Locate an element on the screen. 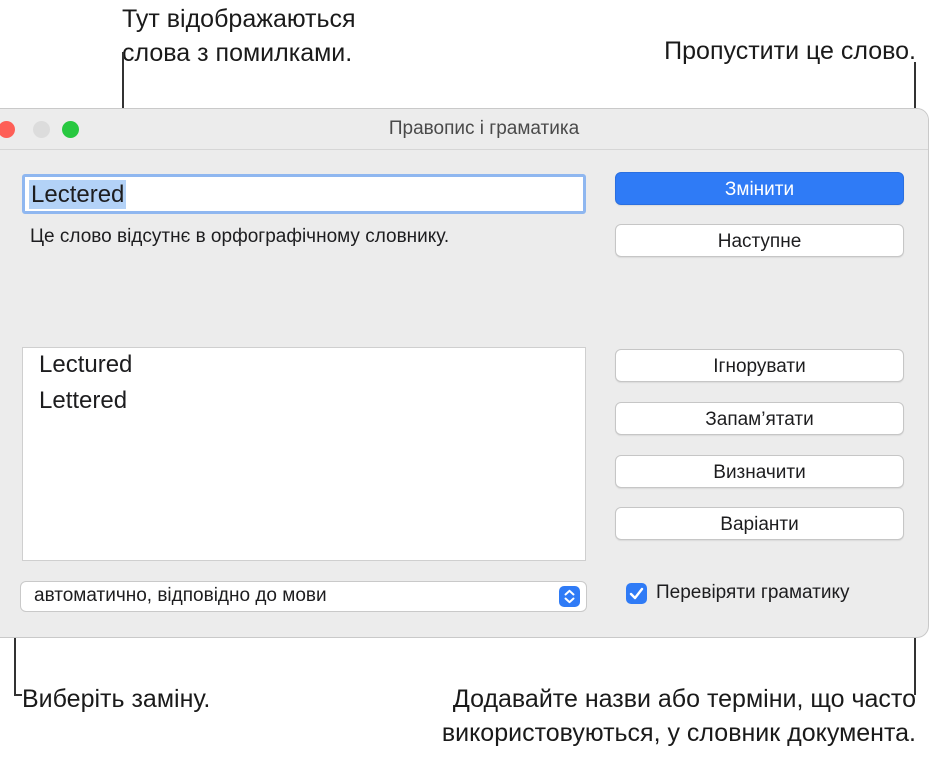  callout-choose-replacement: Виберіть заміну. is located at coordinates (116, 699).